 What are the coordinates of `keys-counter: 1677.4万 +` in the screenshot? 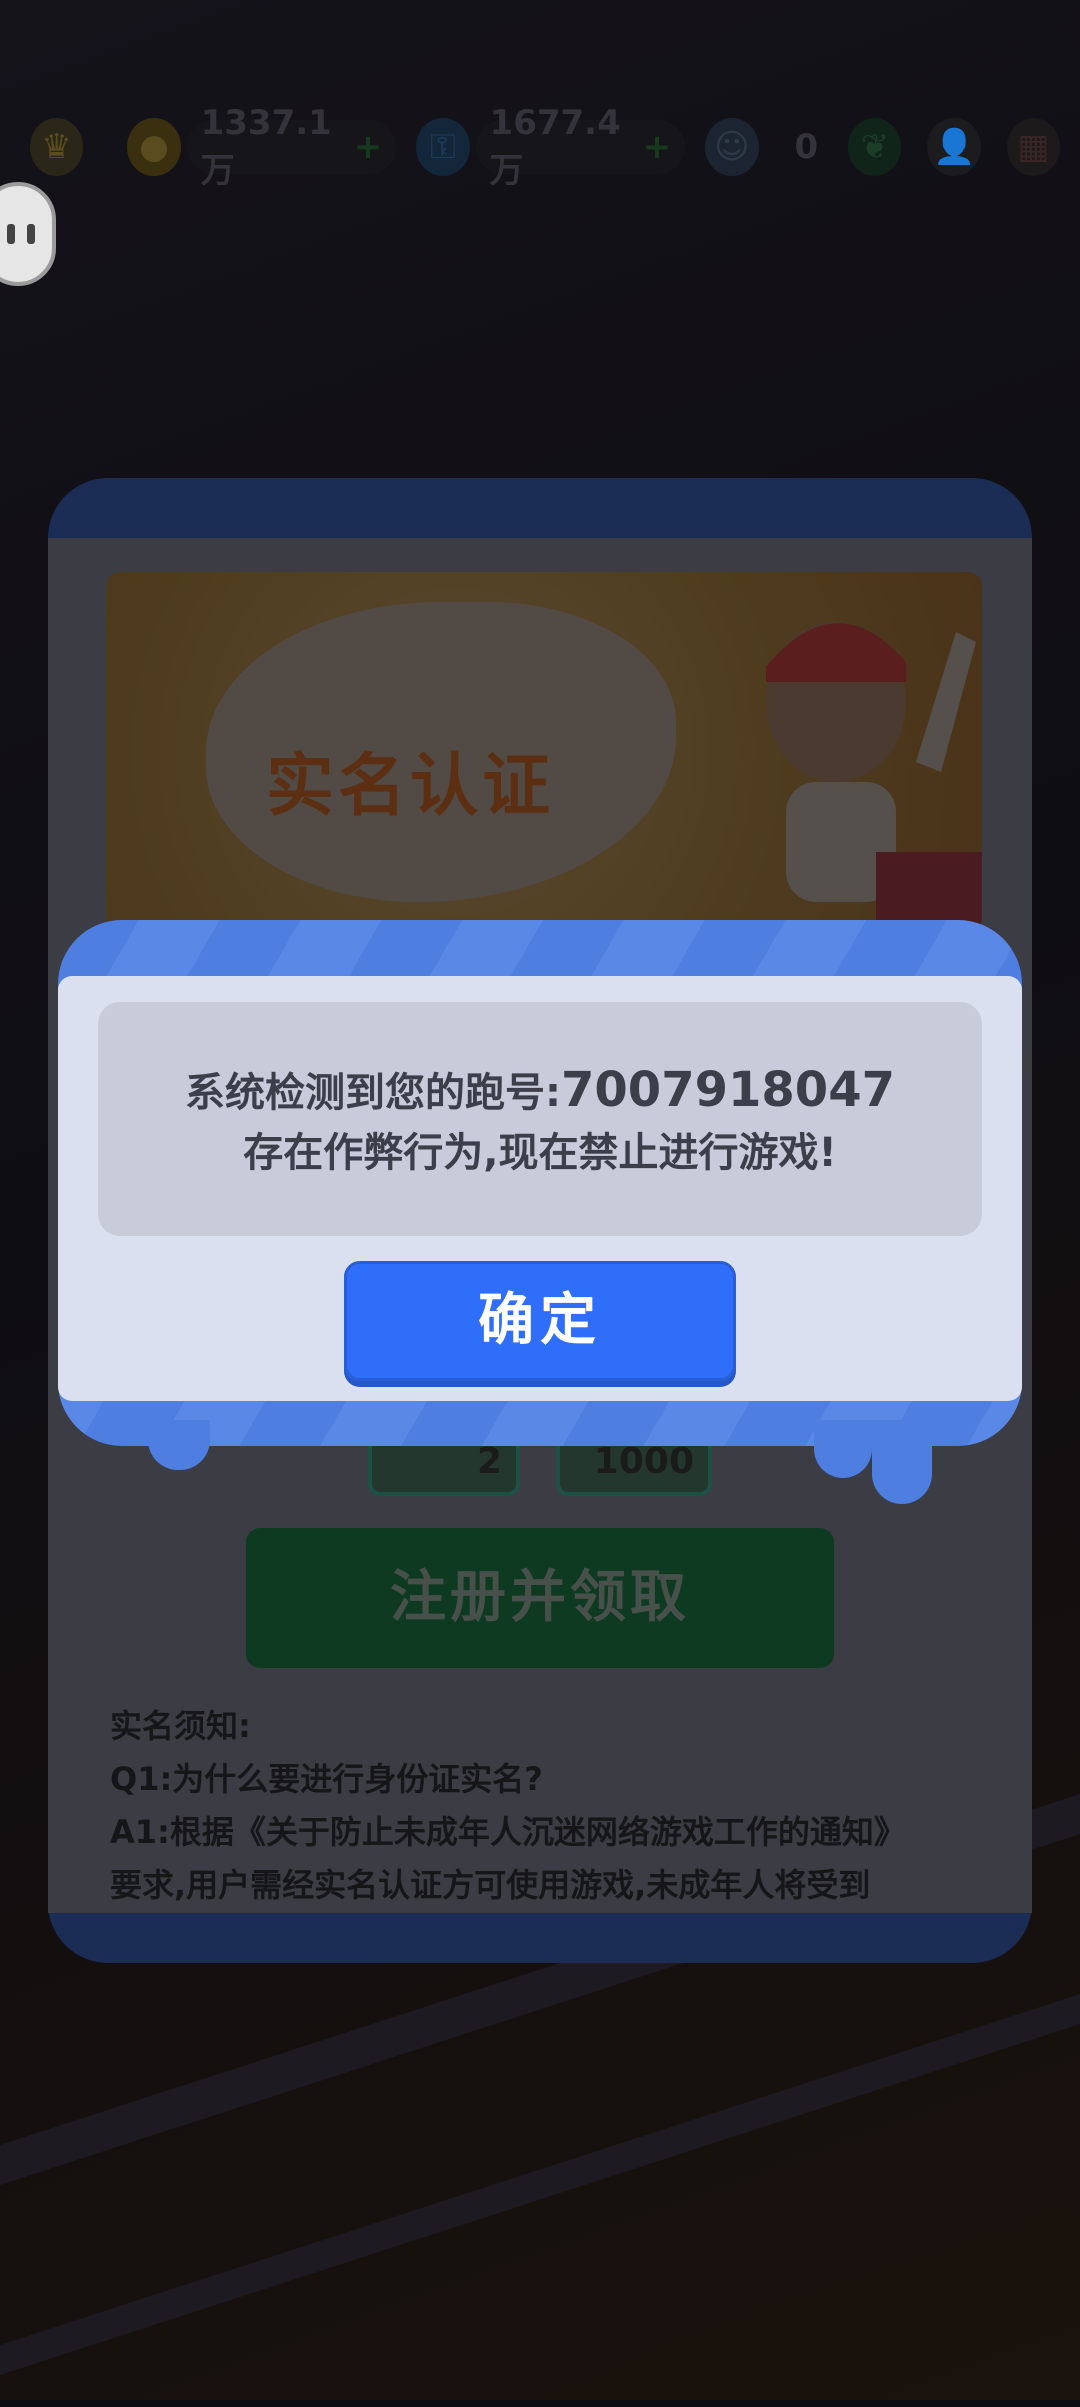 It's located at (580, 147).